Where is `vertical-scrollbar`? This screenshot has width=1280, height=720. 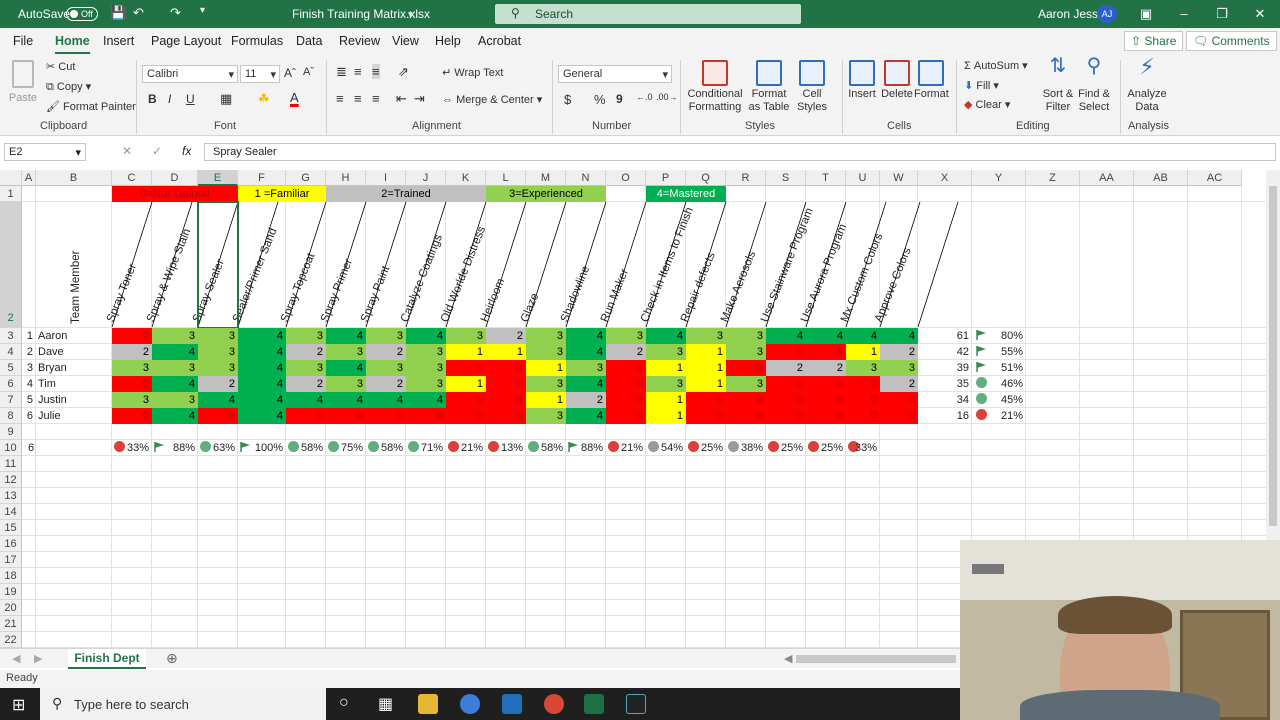
vertical-scrollbar is located at coordinates (1273, 355).